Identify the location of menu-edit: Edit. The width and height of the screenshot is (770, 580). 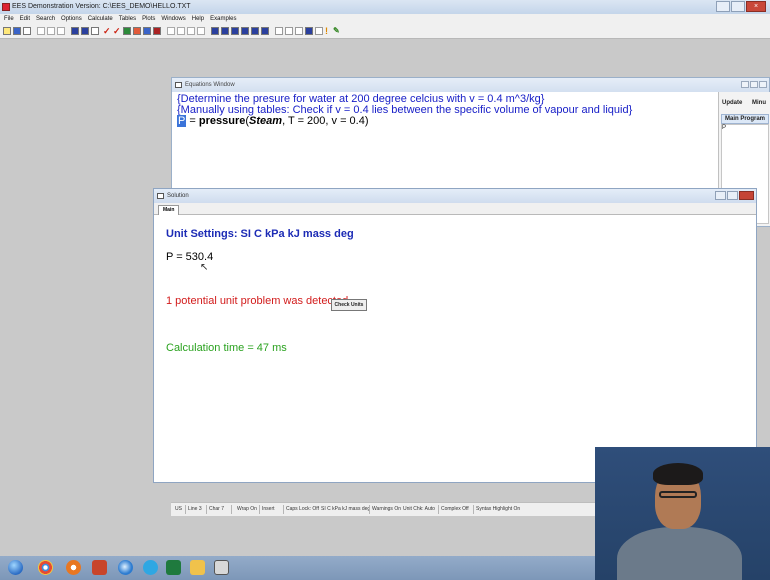
(25, 19).